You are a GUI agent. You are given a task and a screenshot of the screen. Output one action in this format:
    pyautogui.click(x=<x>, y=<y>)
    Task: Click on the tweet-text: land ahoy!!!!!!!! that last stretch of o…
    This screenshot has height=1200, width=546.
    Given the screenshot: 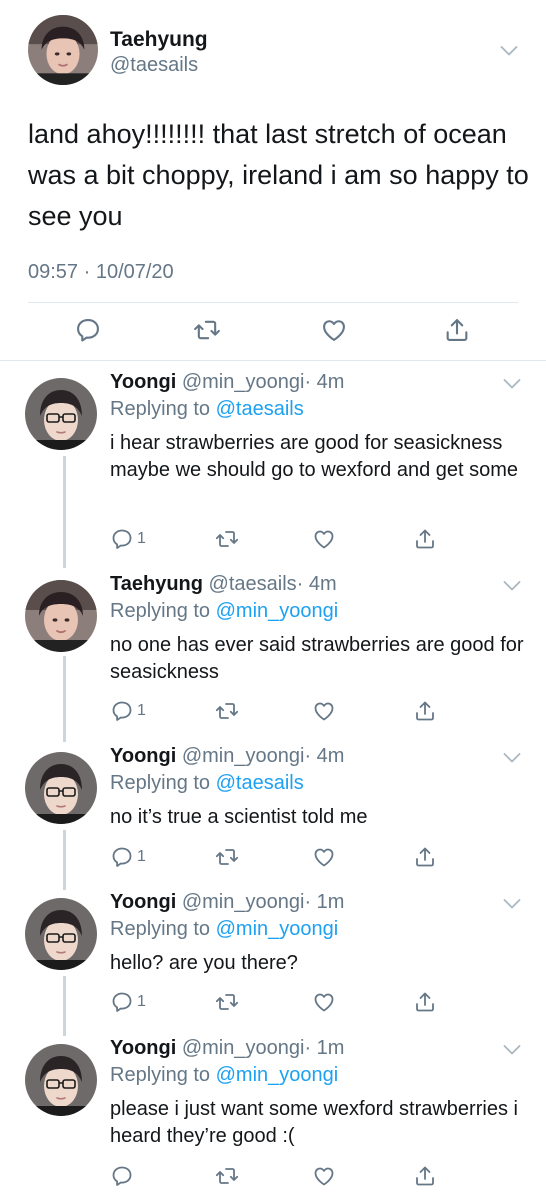 What is the action you would take?
    pyautogui.click(x=278, y=175)
    